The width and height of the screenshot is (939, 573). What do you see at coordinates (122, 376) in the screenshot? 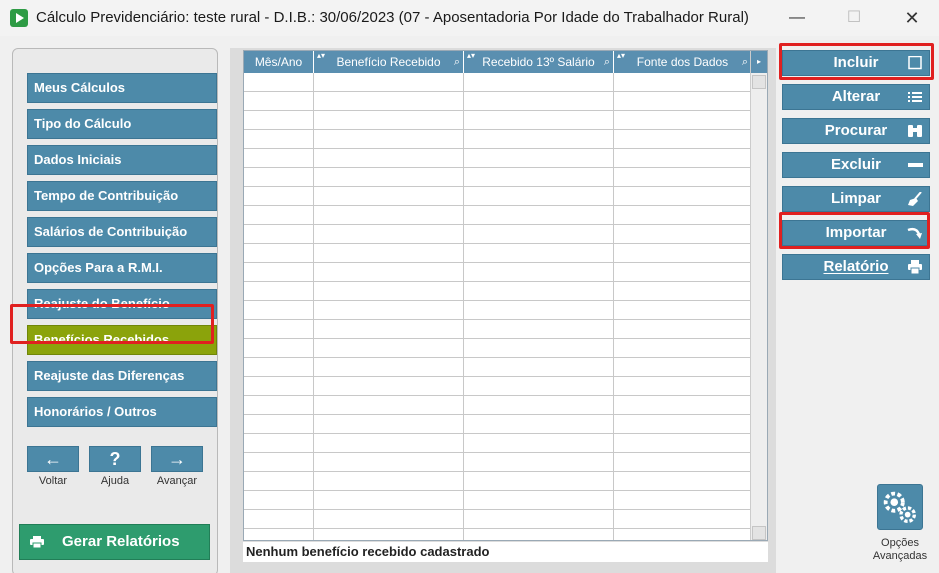
I see `sidebar-item-reajuste-das-diferencas: Reajuste das Diferenças` at bounding box center [122, 376].